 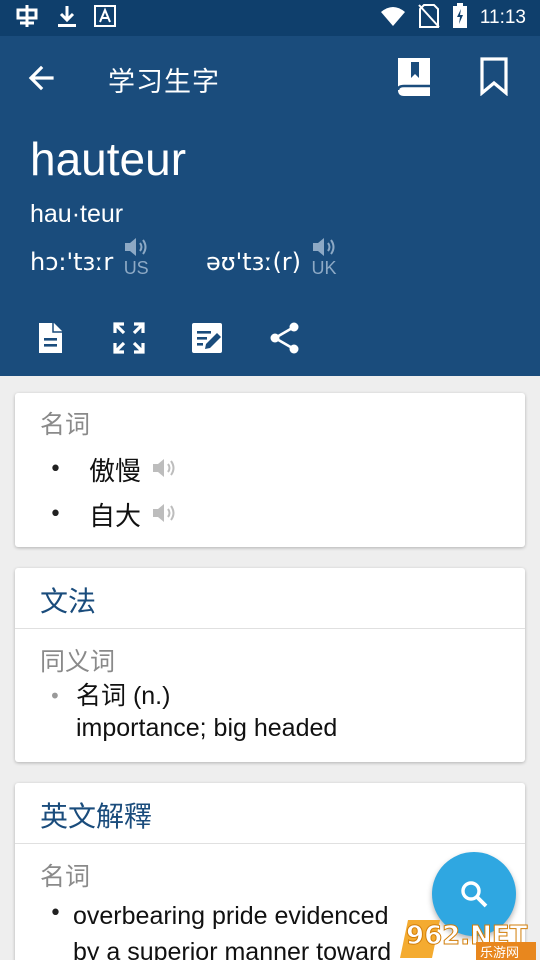 I want to click on app-bar: 学习生字, so click(x=270, y=78).